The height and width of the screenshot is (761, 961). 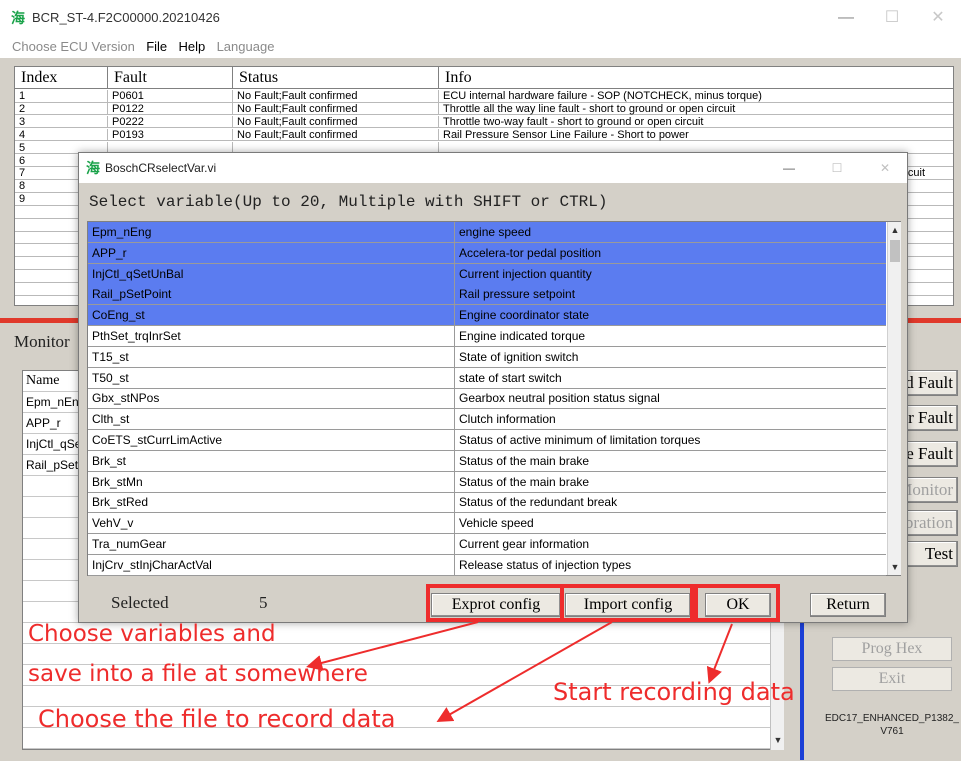 What do you see at coordinates (674, 692) in the screenshot?
I see `annotation-start-recording: Start recording data` at bounding box center [674, 692].